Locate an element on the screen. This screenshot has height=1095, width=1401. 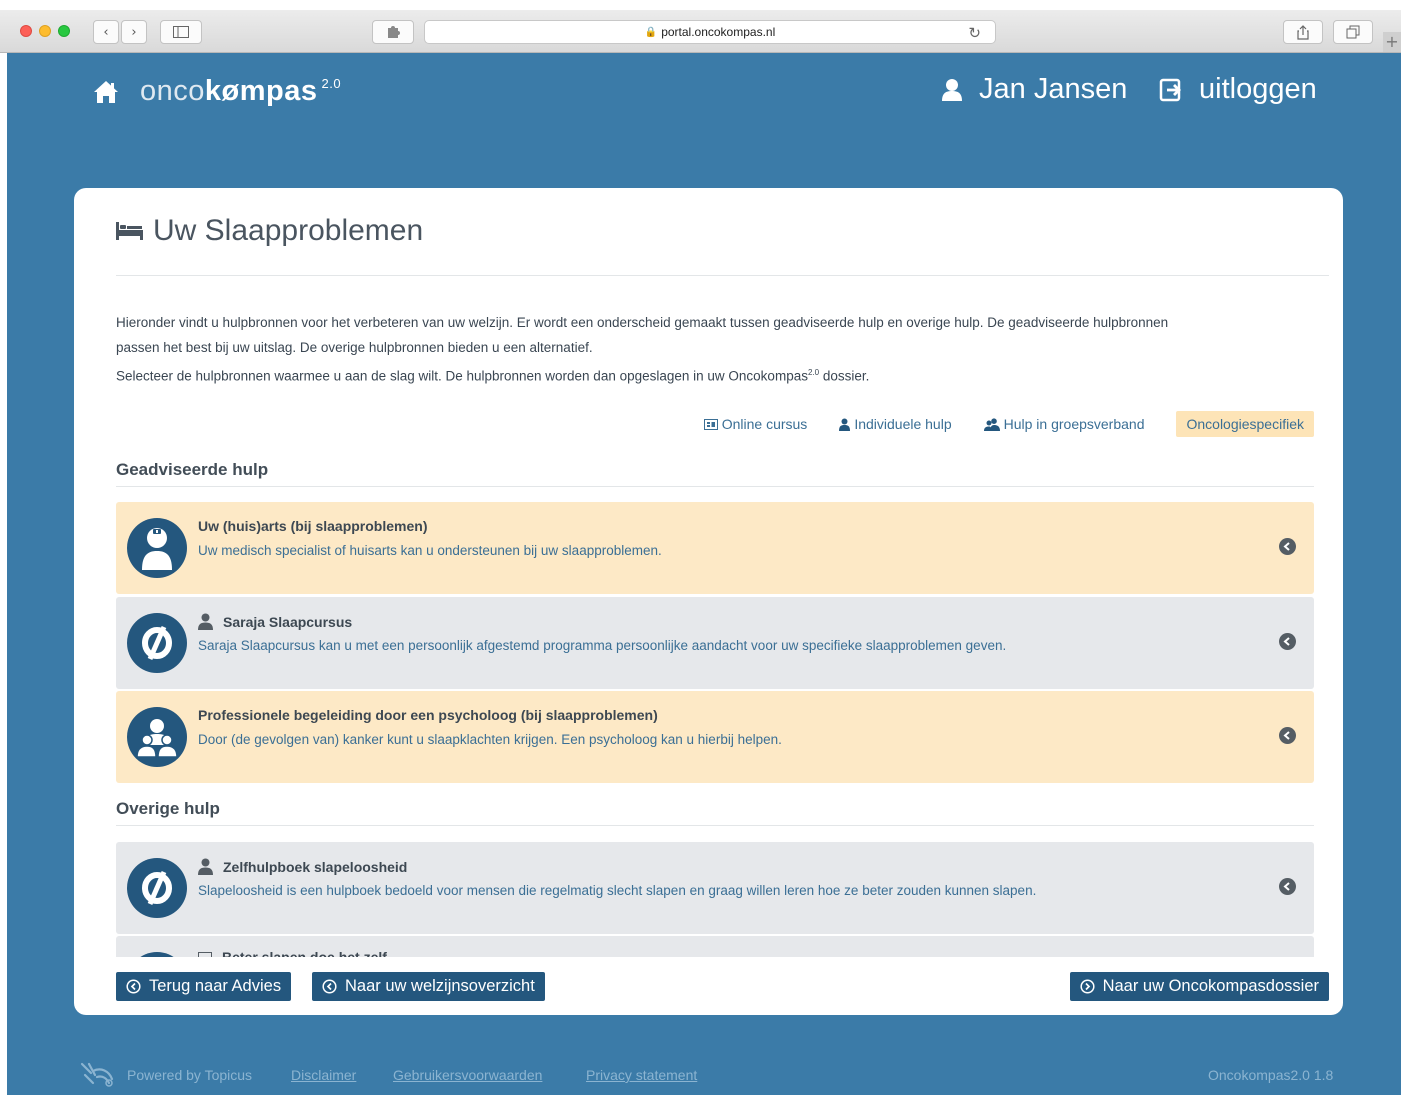
resource-item-beter-slapen: Beter slapen doe het zelf is located at coordinates (715, 946).